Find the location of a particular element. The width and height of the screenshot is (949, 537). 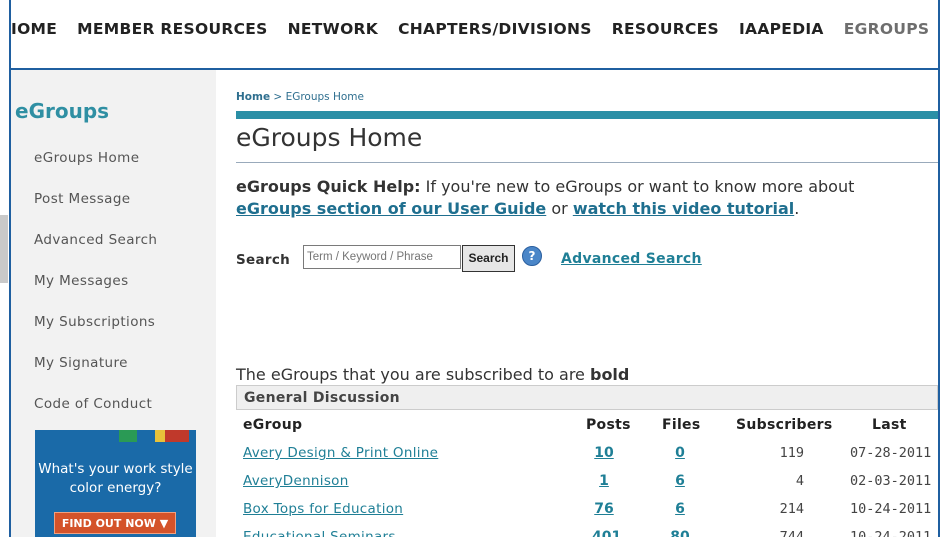

nav-chapters-divisions: CHAPTERS/DIVISIONS is located at coordinates (495, 29).